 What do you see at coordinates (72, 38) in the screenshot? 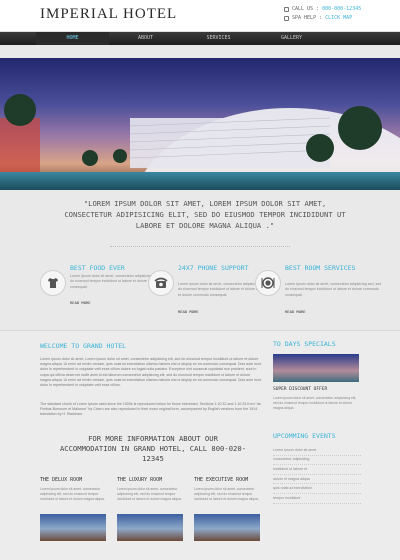
I see `nav-home: HOME` at bounding box center [72, 38].